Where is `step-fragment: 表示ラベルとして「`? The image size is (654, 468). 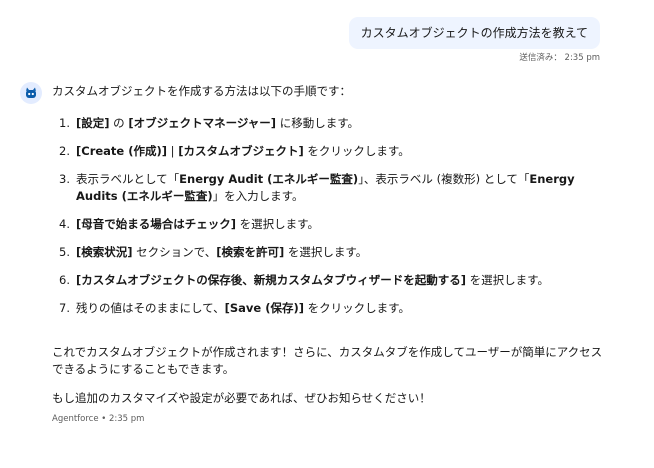
step-fragment: 表示ラベルとして「 is located at coordinates (128, 179).